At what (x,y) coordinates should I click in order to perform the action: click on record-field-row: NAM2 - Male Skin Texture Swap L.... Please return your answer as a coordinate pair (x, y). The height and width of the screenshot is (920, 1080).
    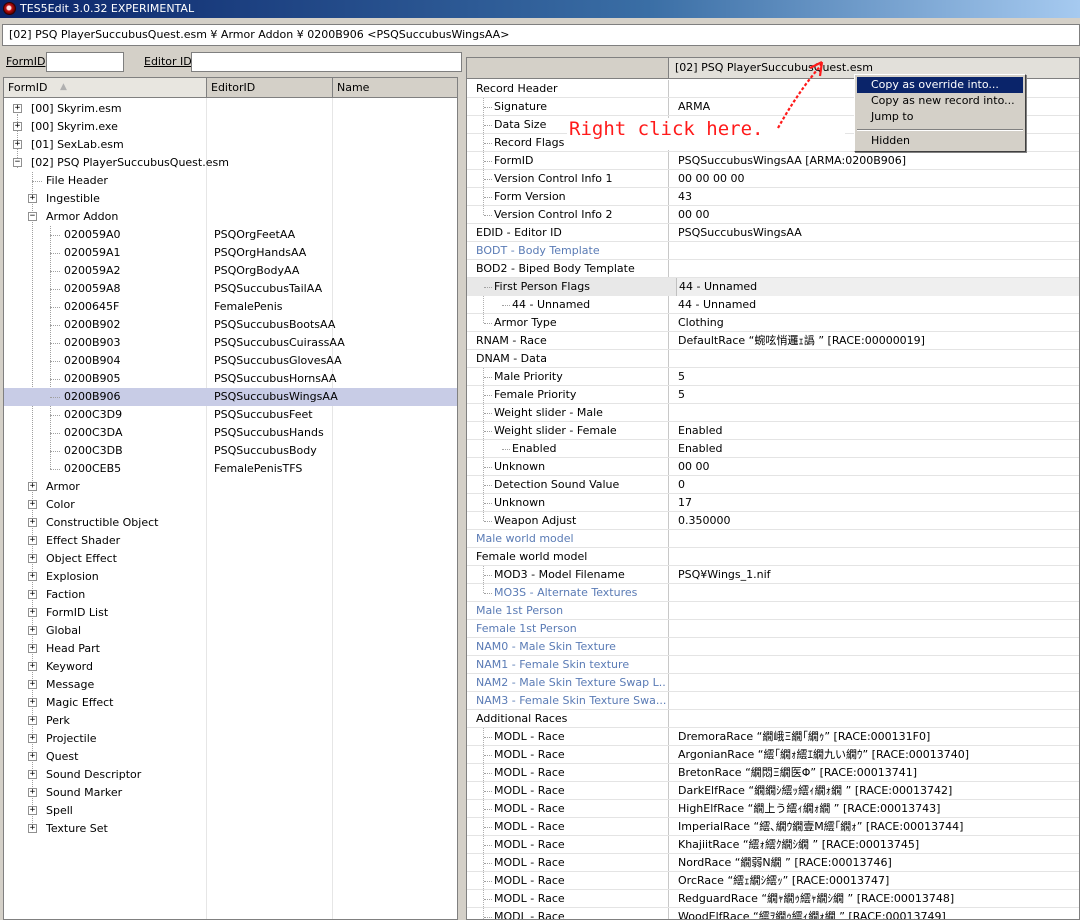
    Looking at the image, I should click on (773, 683).